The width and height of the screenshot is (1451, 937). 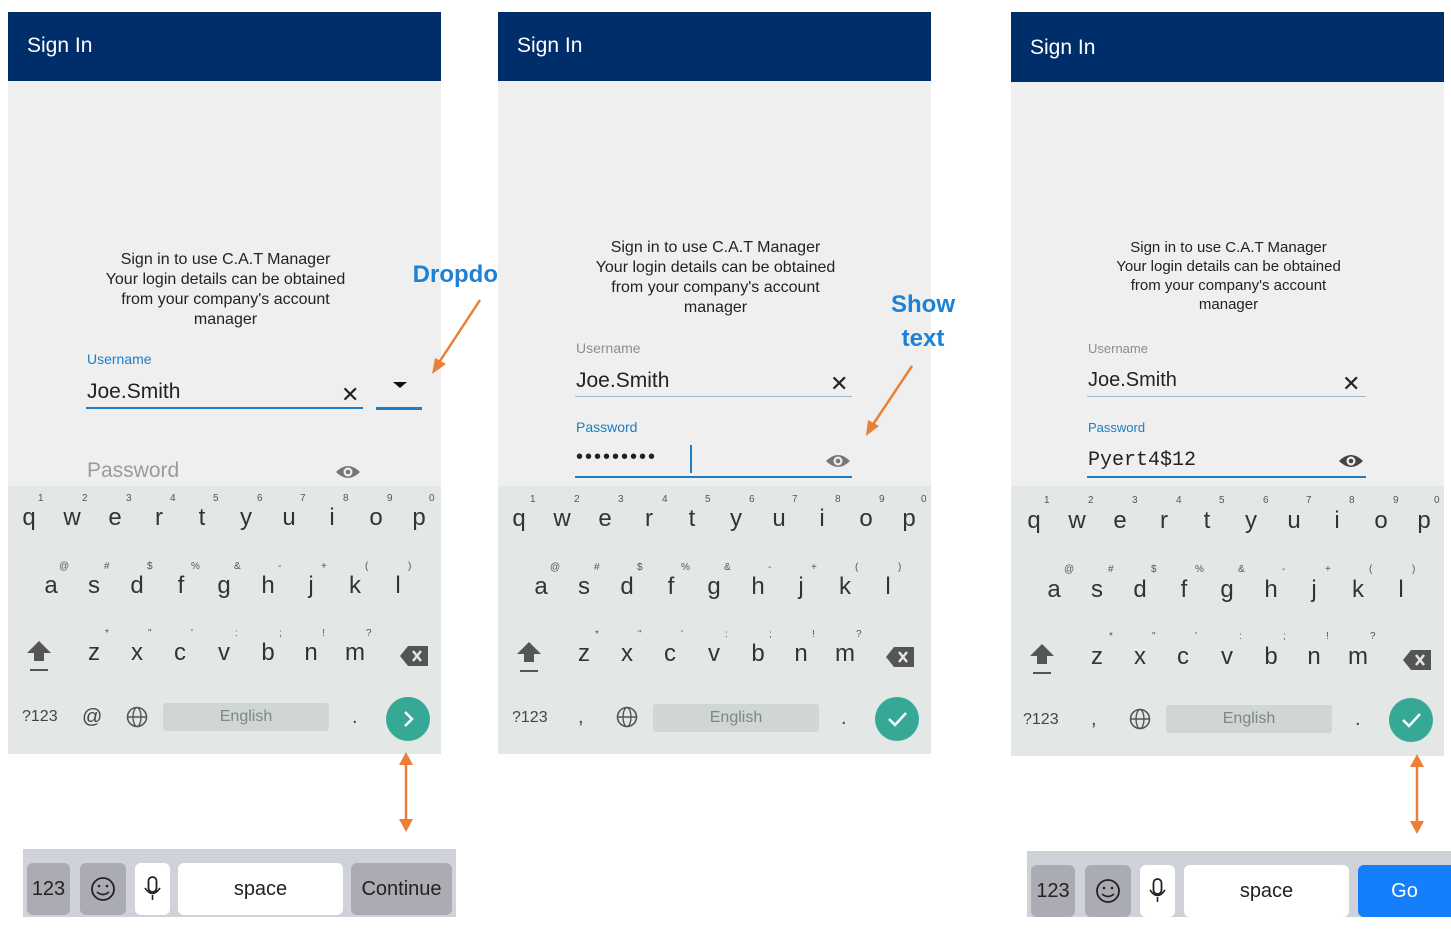 I want to click on username-dropdown-button, so click(x=399, y=392).